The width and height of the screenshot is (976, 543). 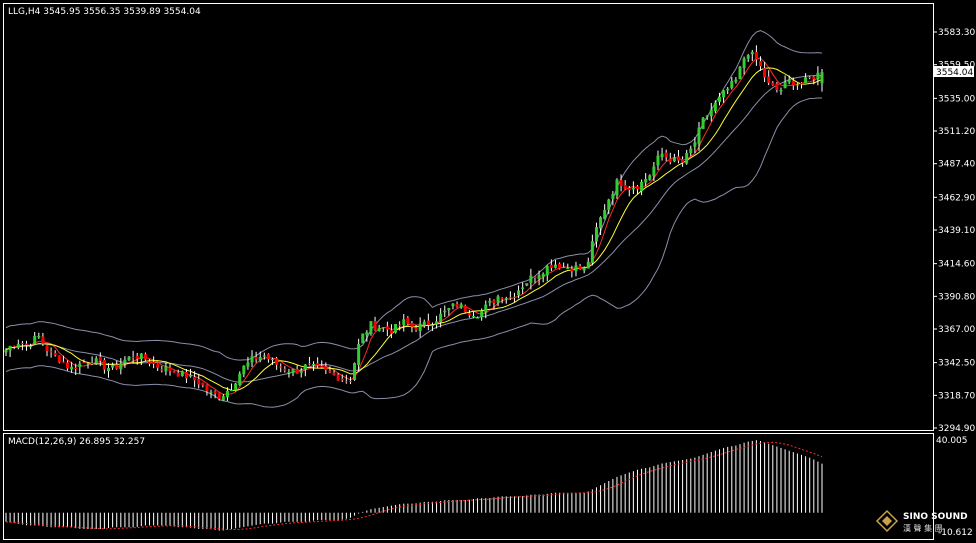 I want to click on price-tick-label: 3318.70, so click(x=956, y=396).